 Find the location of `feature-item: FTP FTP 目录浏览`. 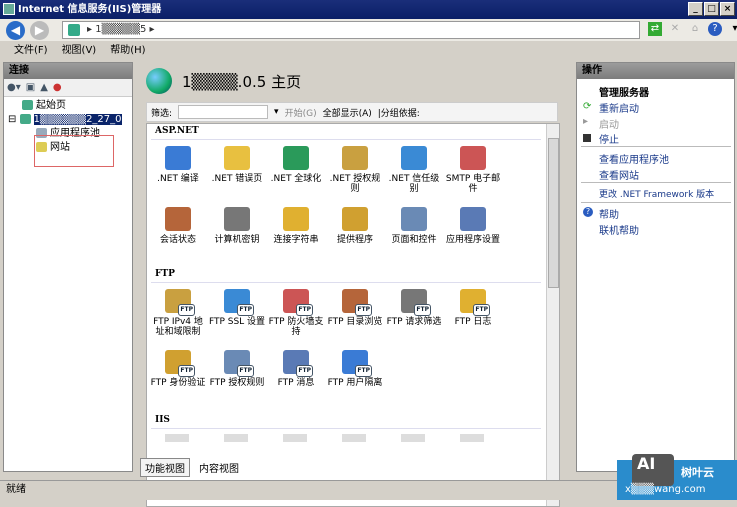

feature-item: FTP FTP 目录浏览 is located at coordinates (355, 308).